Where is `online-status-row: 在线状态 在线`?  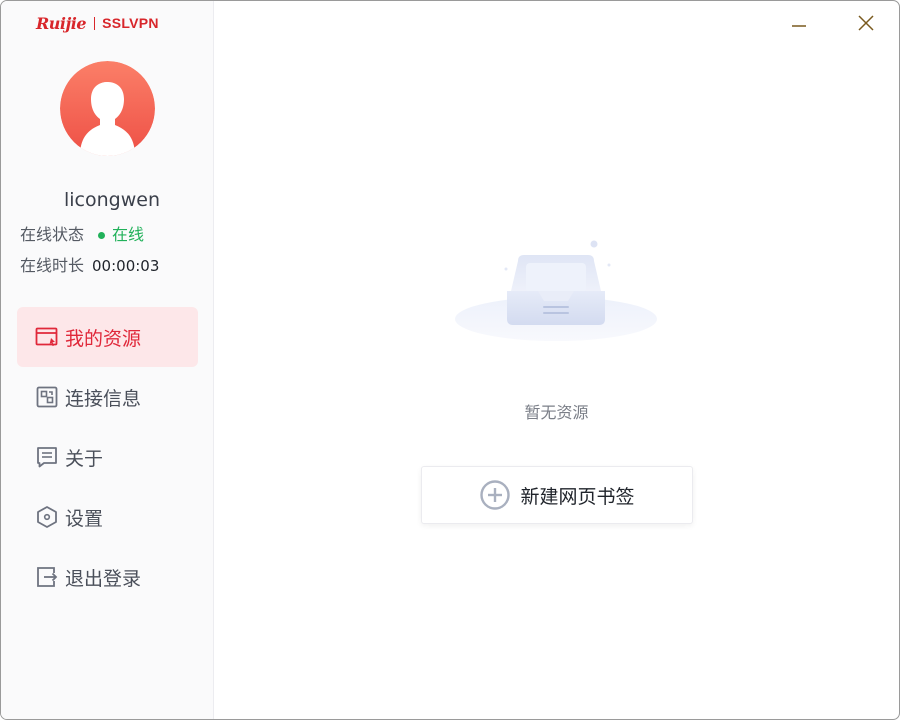 online-status-row: 在线状态 在线 is located at coordinates (82, 235).